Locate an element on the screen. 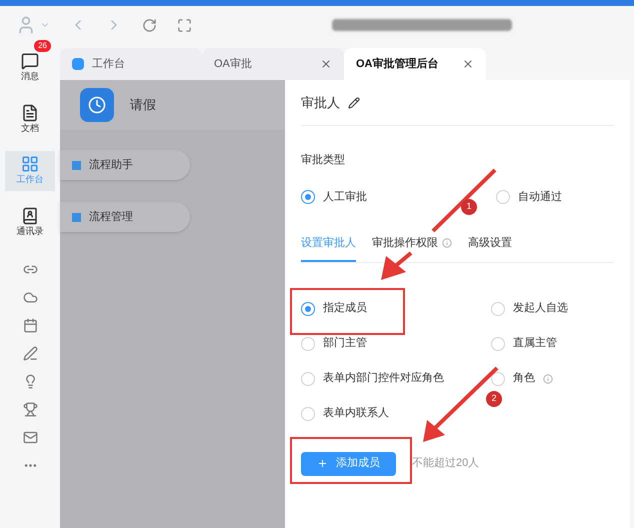 This screenshot has height=528, width=634. radio-label: 指定成员 is located at coordinates (345, 308).